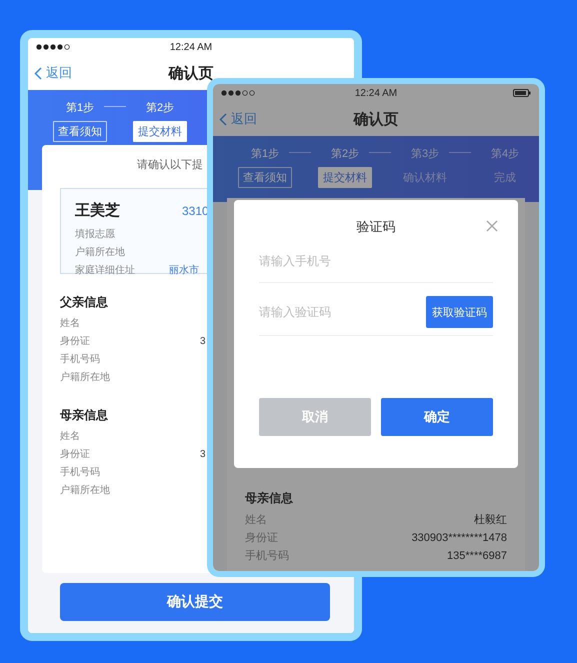 The height and width of the screenshot is (663, 577). I want to click on confirm-button: 确定, so click(437, 417).